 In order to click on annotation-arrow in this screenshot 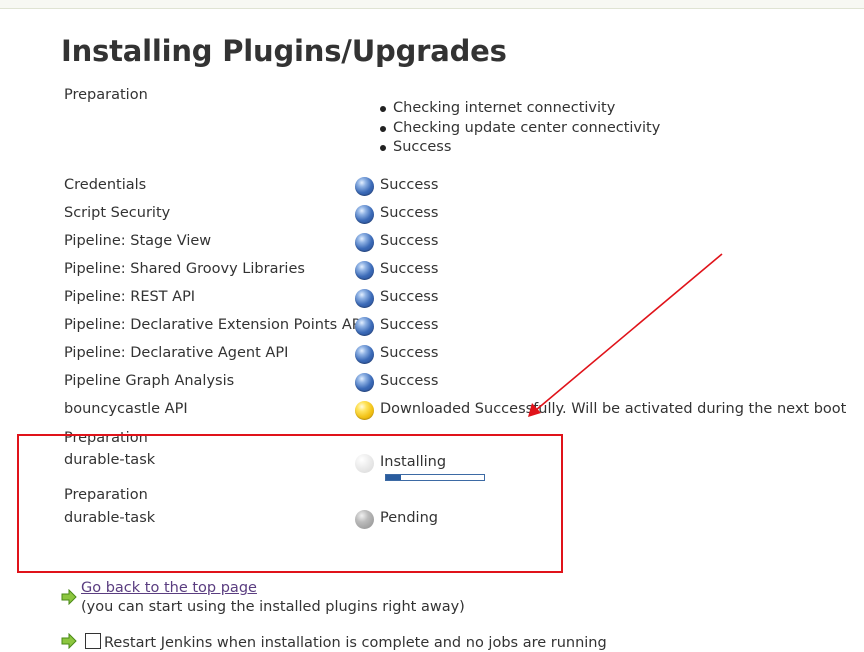, I will do `click(625, 335)`.